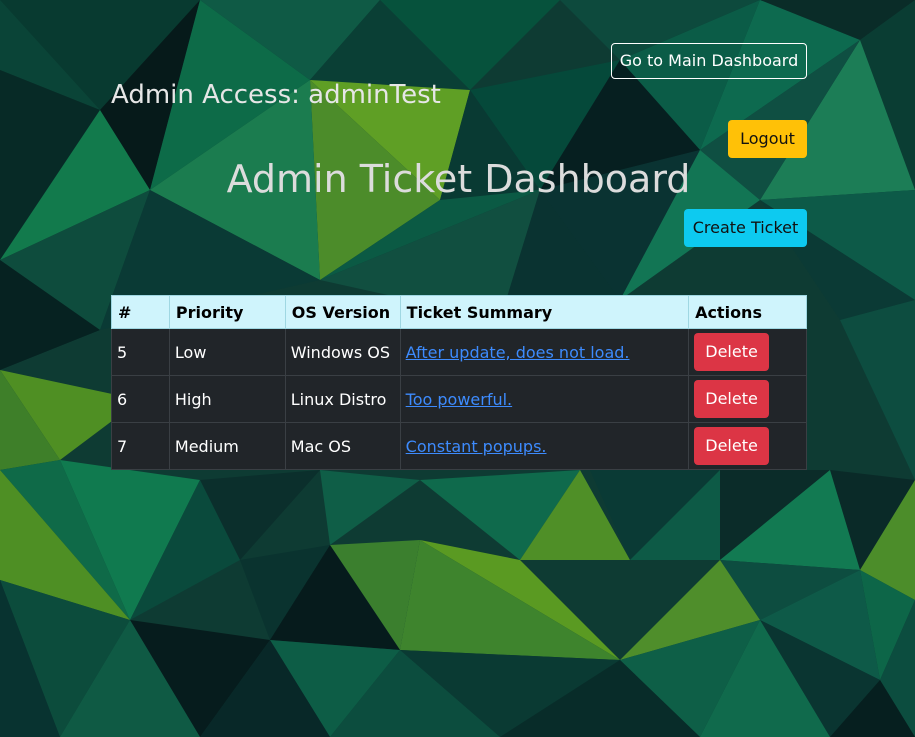 The height and width of the screenshot is (737, 915). I want to click on column-header-actions: Actions, so click(747, 312).